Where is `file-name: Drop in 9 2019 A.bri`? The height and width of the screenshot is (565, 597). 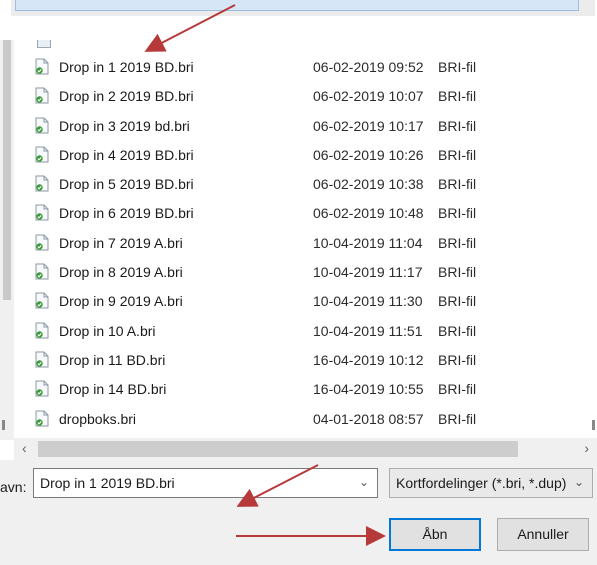 file-name: Drop in 9 2019 A.bri is located at coordinates (121, 301).